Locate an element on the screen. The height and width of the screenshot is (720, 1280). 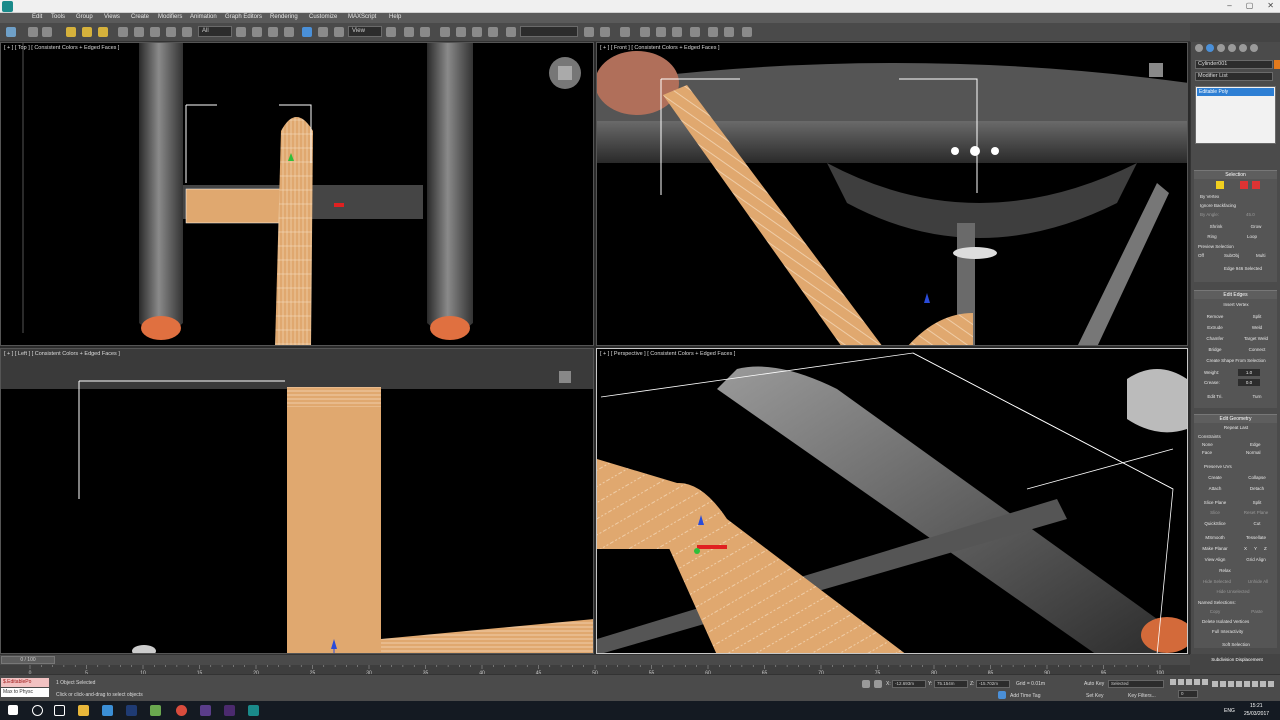
object-color-swatch is located at coordinates (1277, 64).